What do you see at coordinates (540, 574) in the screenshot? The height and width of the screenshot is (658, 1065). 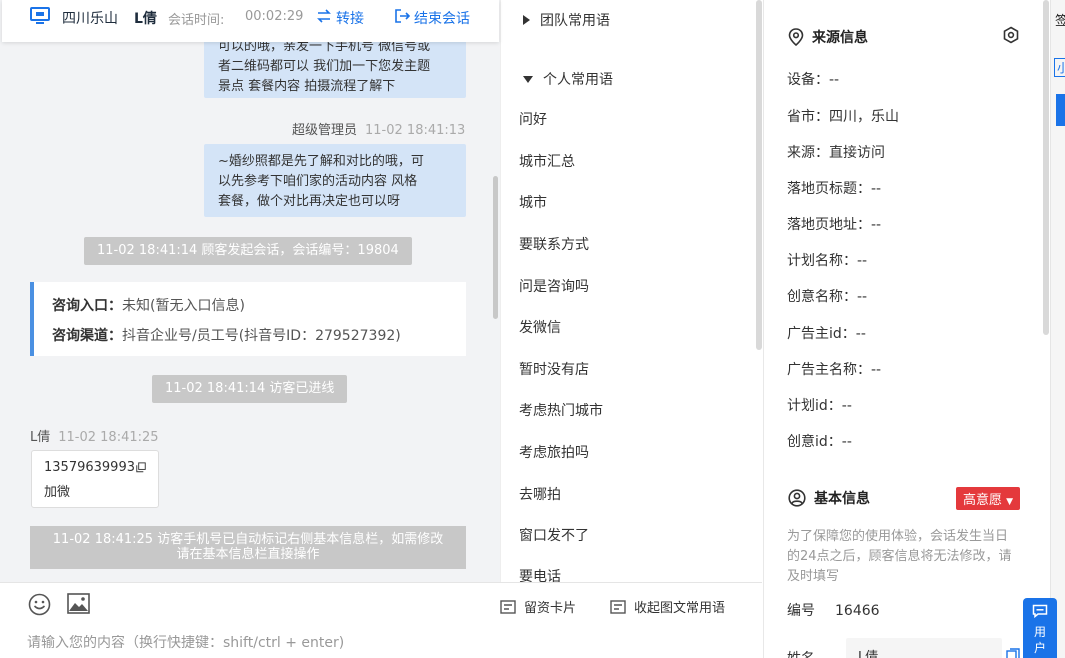 I see `phrase-item: 要电话` at bounding box center [540, 574].